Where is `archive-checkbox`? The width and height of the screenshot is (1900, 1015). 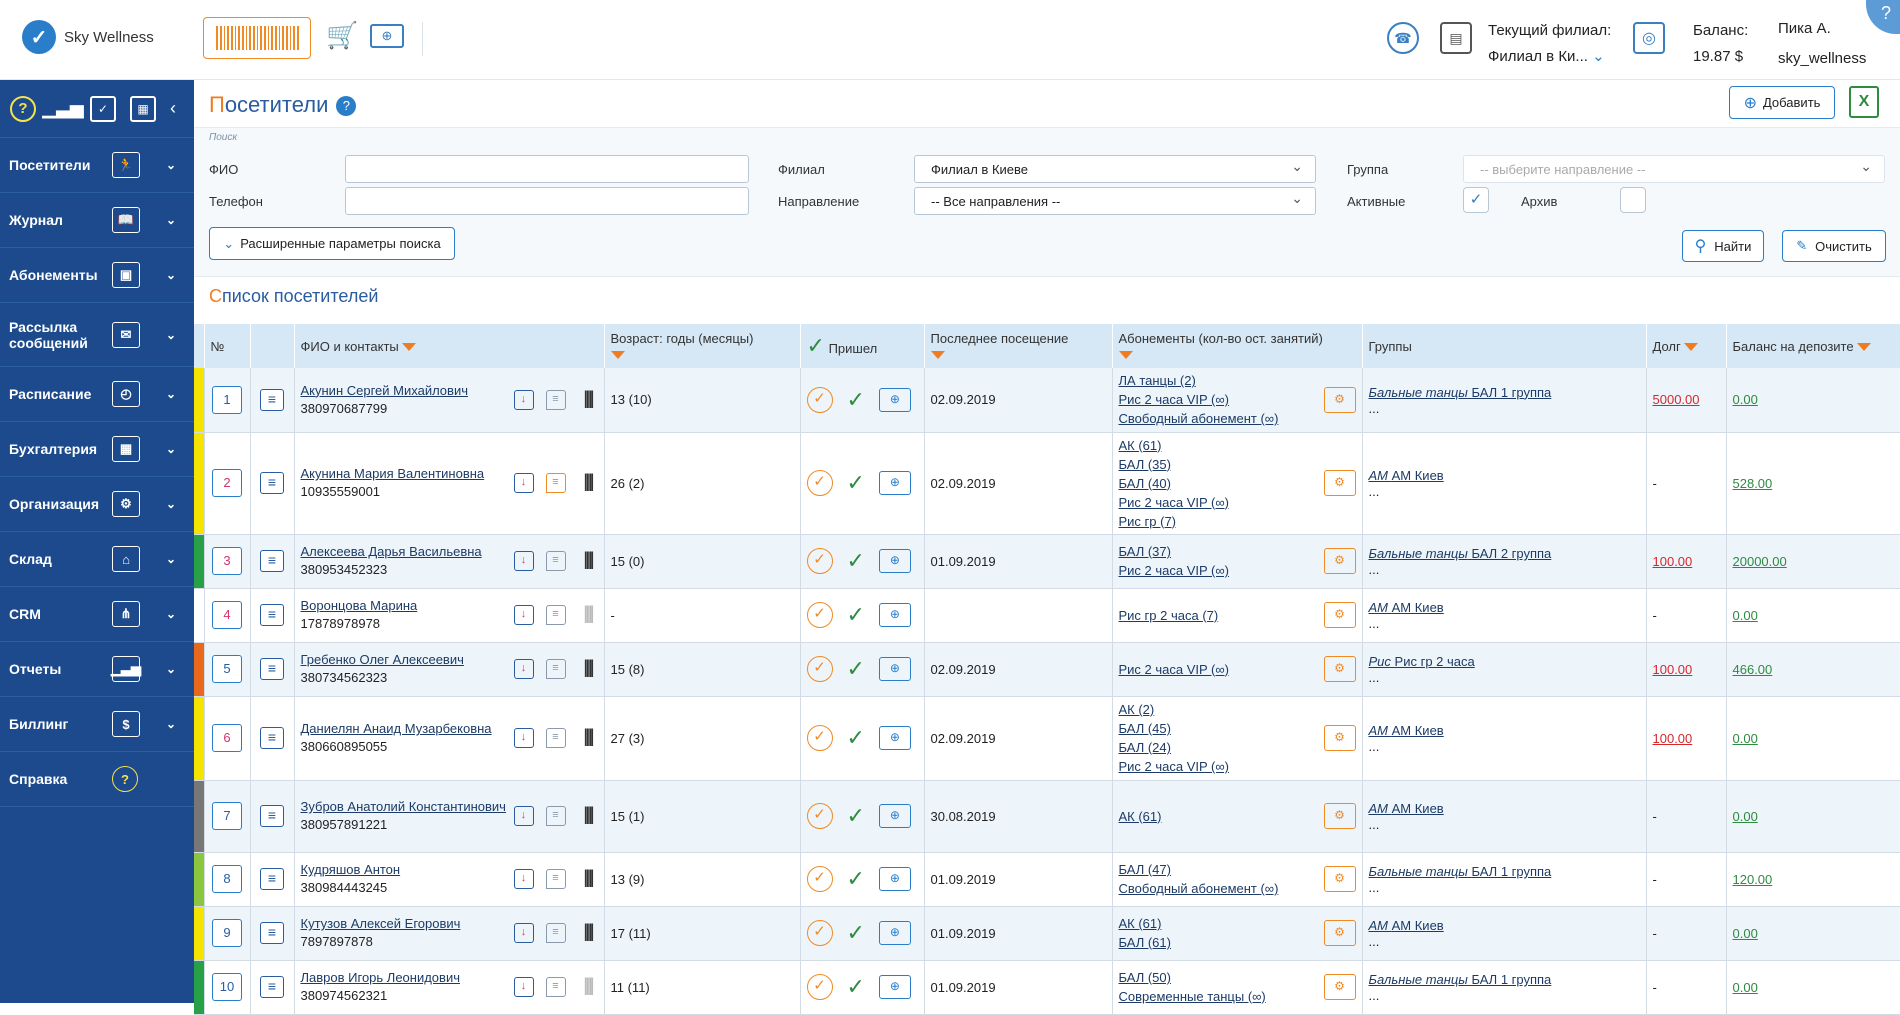
archive-checkbox is located at coordinates (1633, 200).